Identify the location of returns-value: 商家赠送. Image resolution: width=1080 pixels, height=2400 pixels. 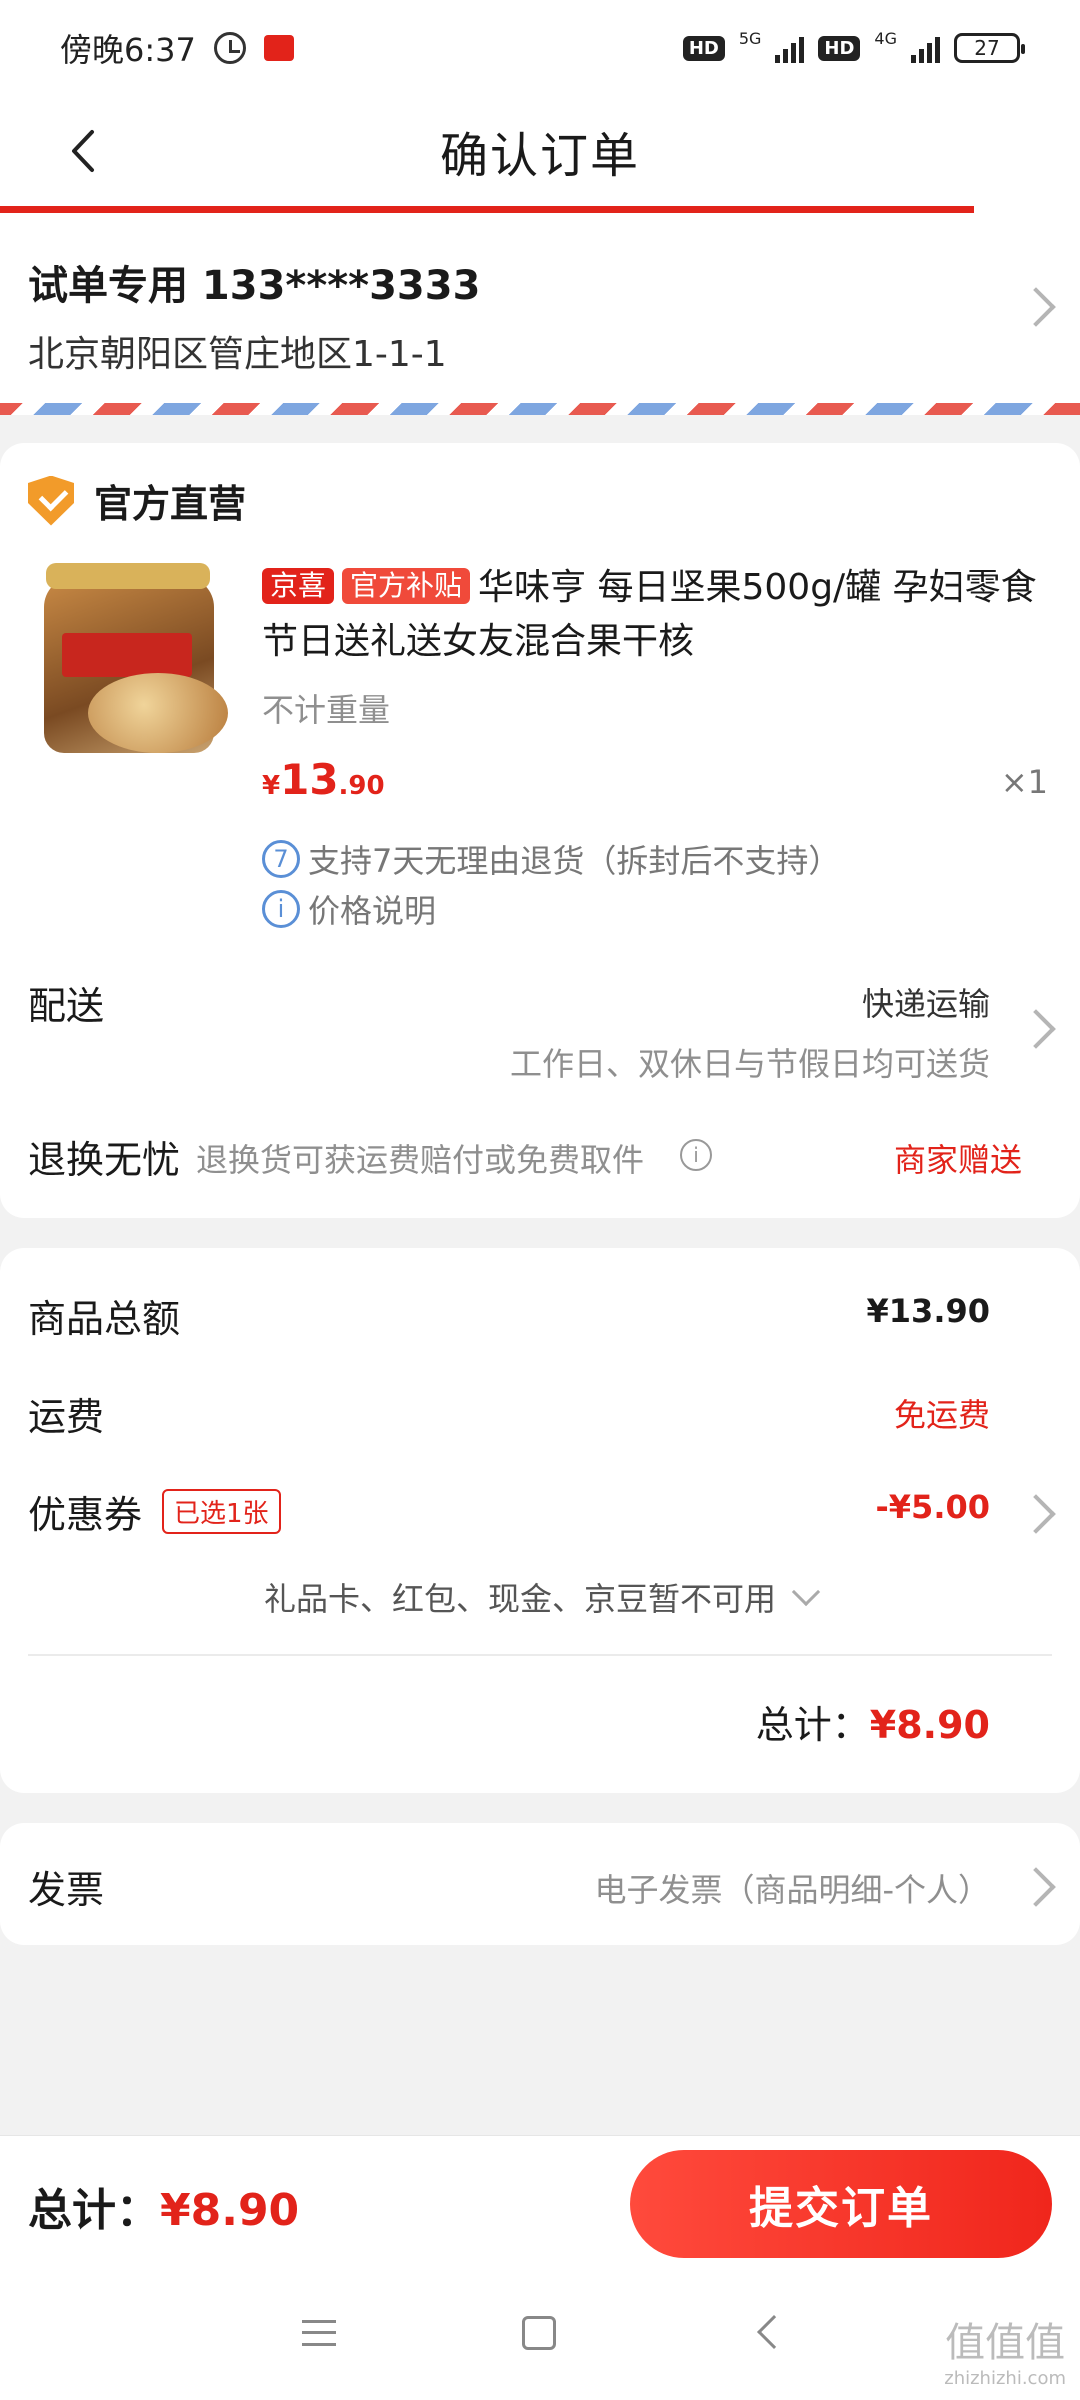
(957, 1160).